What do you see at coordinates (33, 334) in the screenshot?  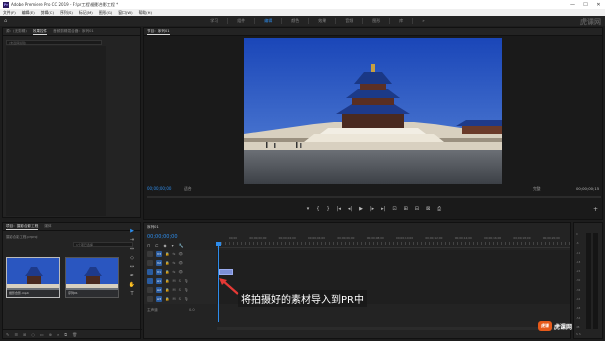 I see `zoom-slider-icon: ○` at bounding box center [33, 334].